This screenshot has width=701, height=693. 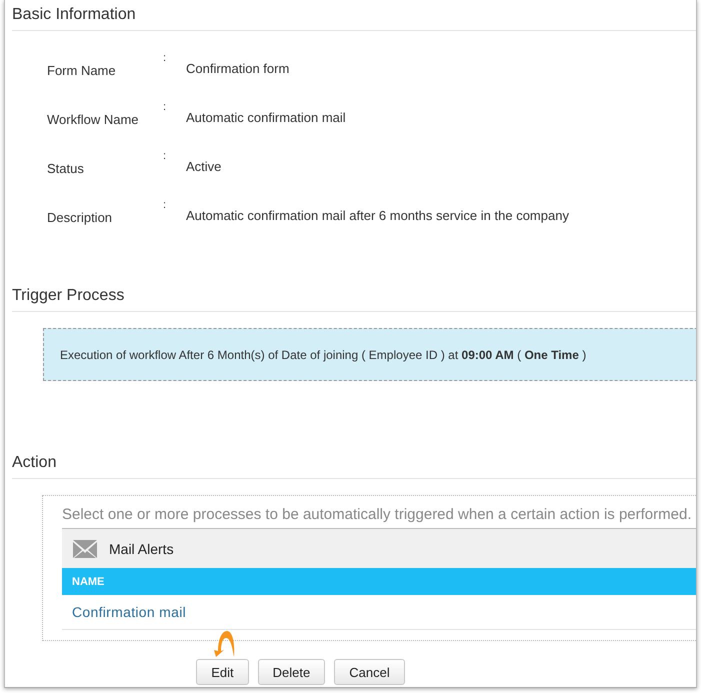 I want to click on group-title: Mail Alerts, so click(x=141, y=548).